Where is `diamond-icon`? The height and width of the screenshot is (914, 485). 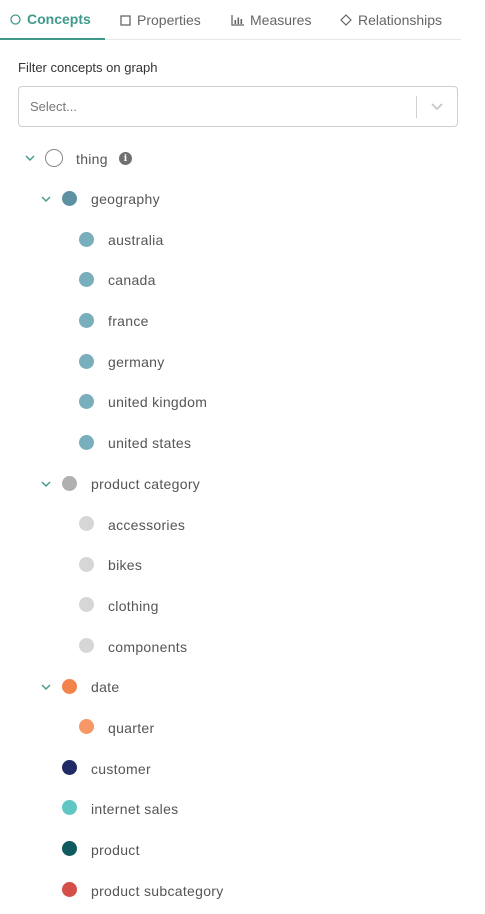 diamond-icon is located at coordinates (346, 20).